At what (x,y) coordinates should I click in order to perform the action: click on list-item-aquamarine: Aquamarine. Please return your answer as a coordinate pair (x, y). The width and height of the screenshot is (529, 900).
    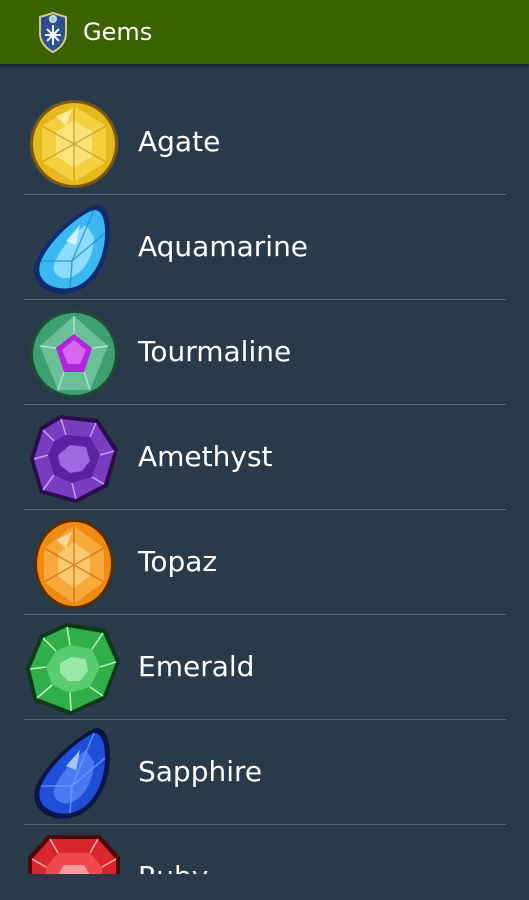
    Looking at the image, I should click on (265, 247).